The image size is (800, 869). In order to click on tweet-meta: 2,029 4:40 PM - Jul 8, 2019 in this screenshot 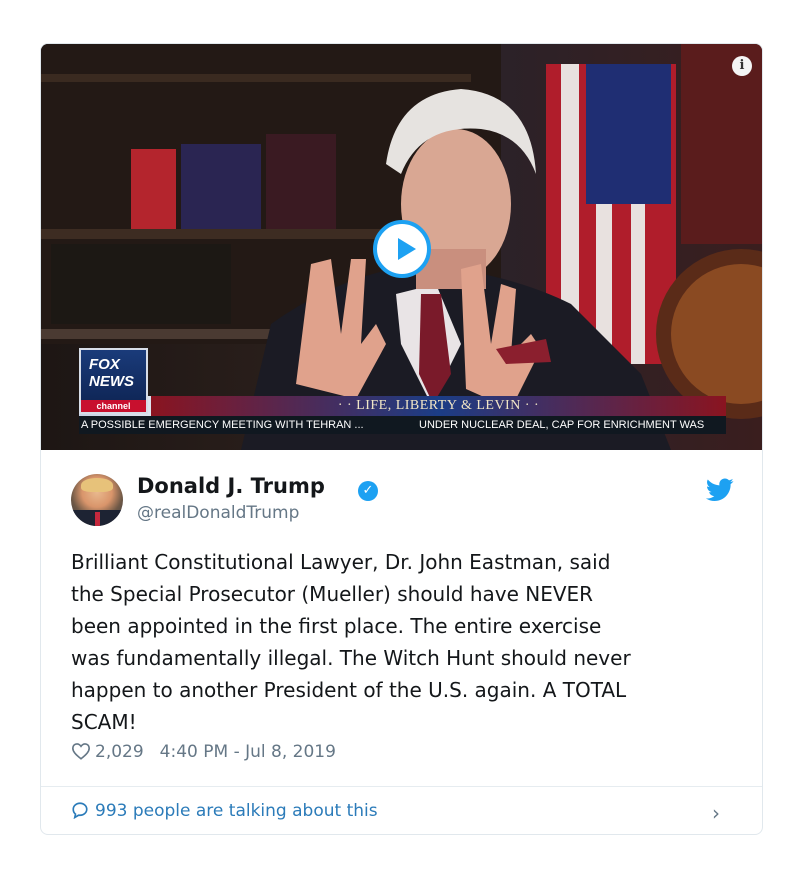, I will do `click(203, 752)`.